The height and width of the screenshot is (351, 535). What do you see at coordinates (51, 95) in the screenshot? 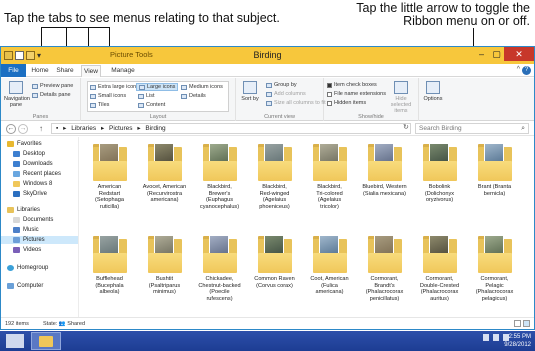
I see `details-pane-button: Details pane` at bounding box center [51, 95].